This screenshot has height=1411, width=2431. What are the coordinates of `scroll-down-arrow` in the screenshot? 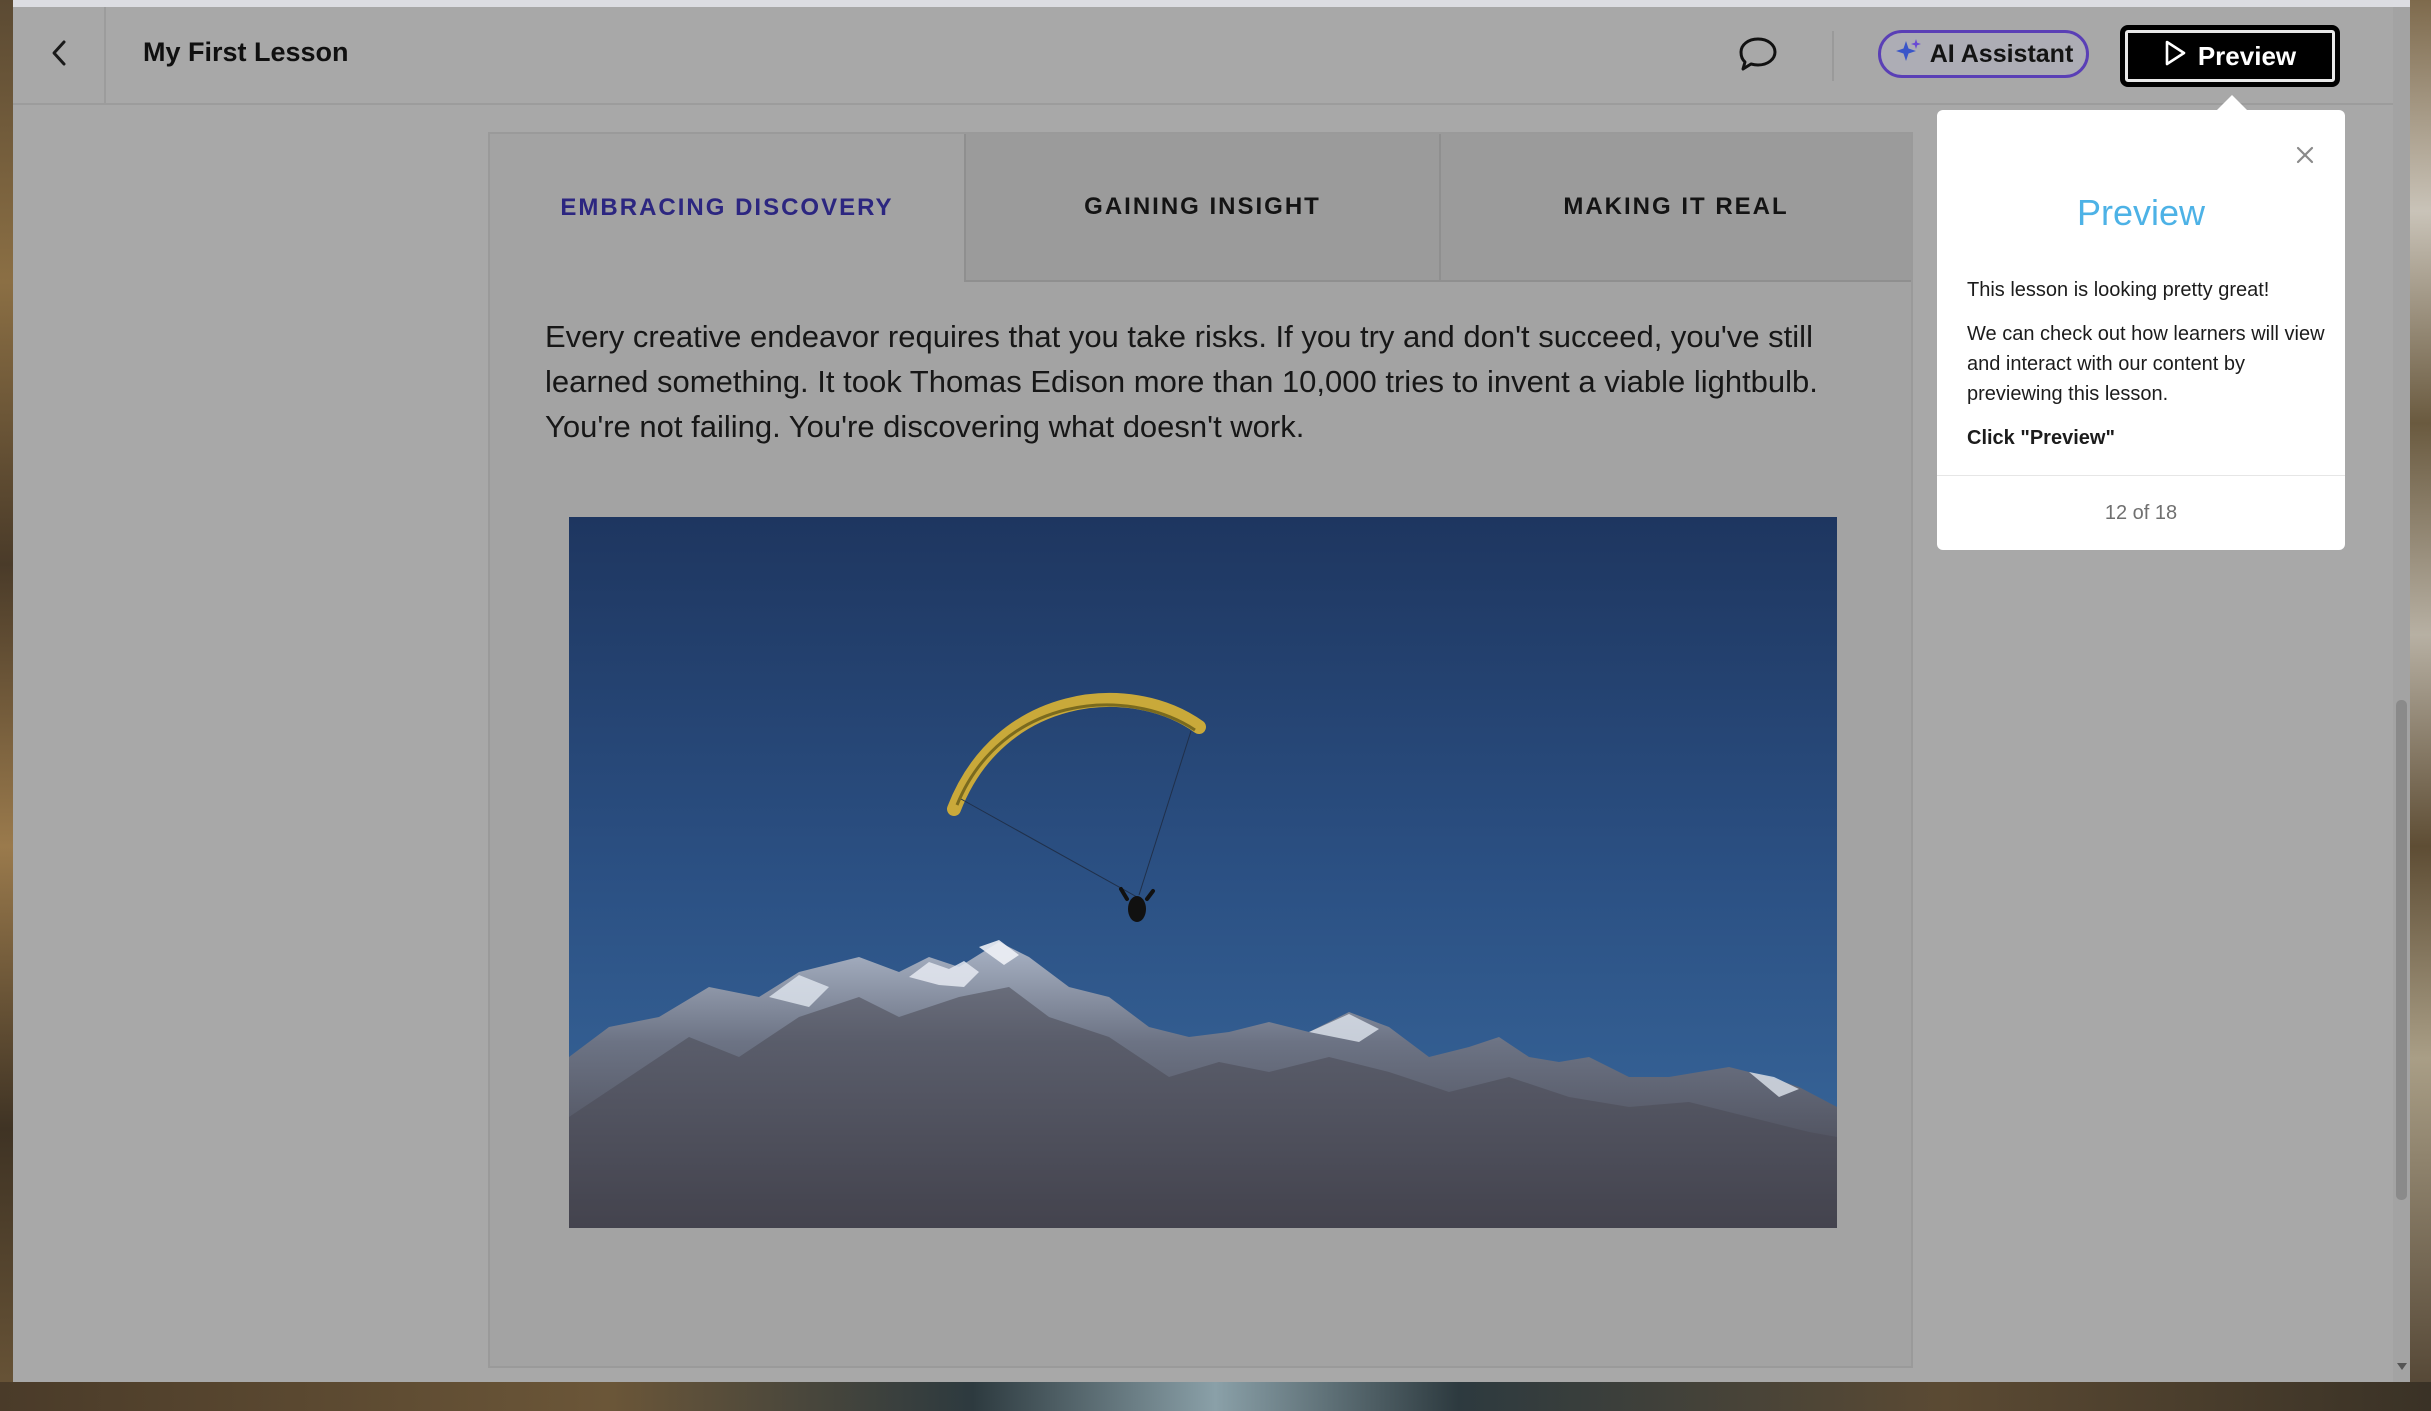 It's located at (2401, 1367).